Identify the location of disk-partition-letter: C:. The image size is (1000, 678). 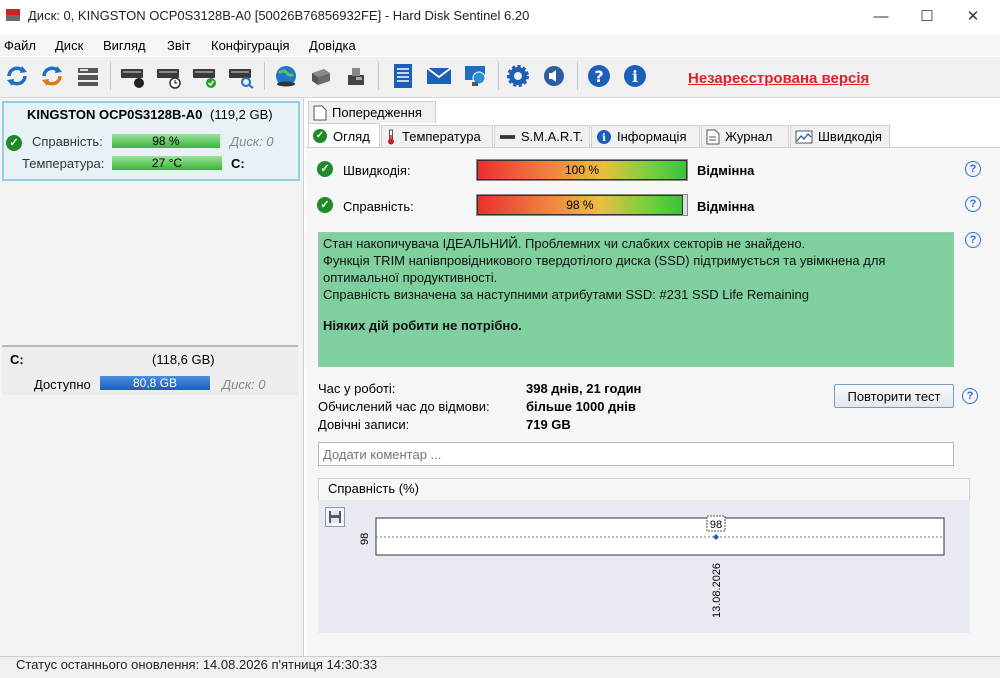
(238, 163).